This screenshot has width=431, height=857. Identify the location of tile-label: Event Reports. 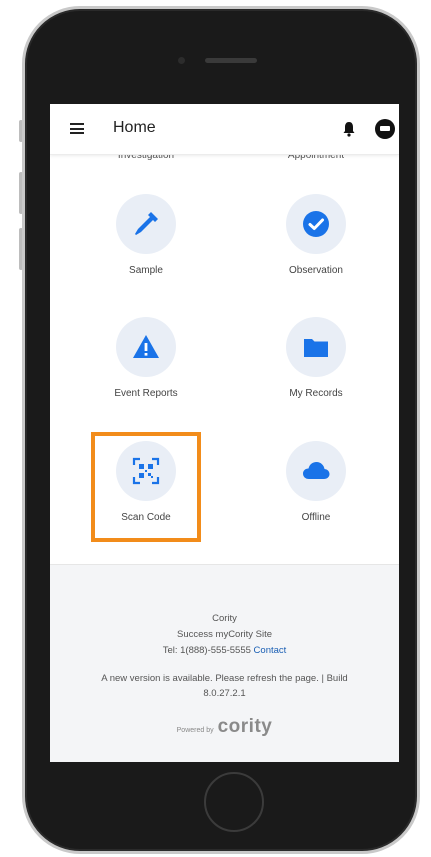
(146, 393).